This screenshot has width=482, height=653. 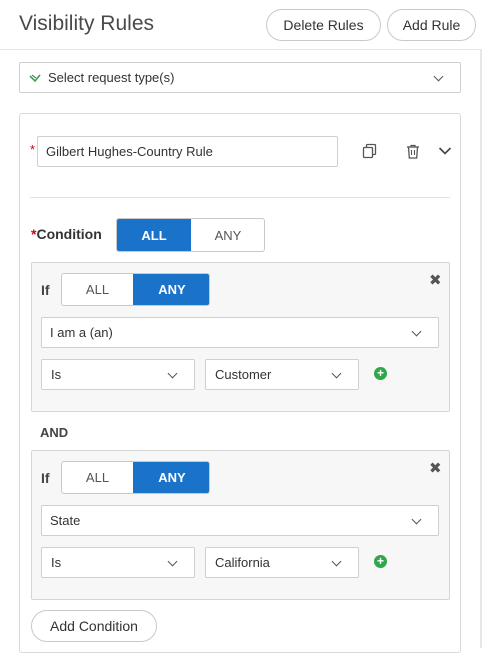 I want to click on condition-label: *Condition, so click(x=66, y=234).